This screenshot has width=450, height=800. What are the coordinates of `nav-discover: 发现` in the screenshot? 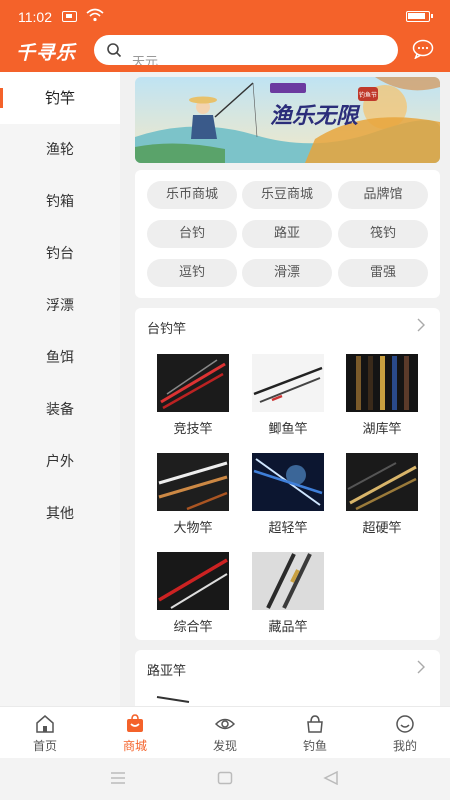 It's located at (225, 733).